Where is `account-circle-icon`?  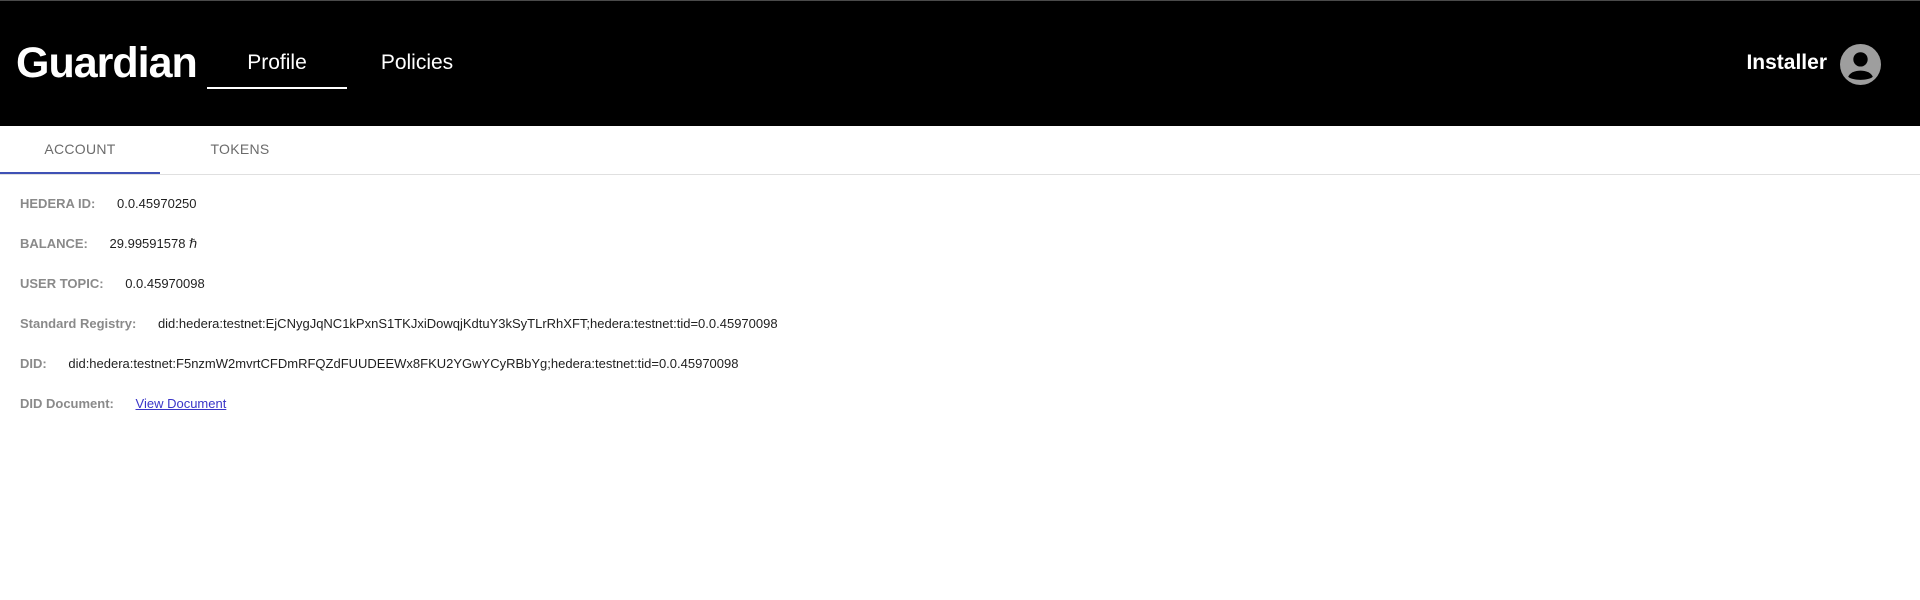
account-circle-icon is located at coordinates (1860, 64).